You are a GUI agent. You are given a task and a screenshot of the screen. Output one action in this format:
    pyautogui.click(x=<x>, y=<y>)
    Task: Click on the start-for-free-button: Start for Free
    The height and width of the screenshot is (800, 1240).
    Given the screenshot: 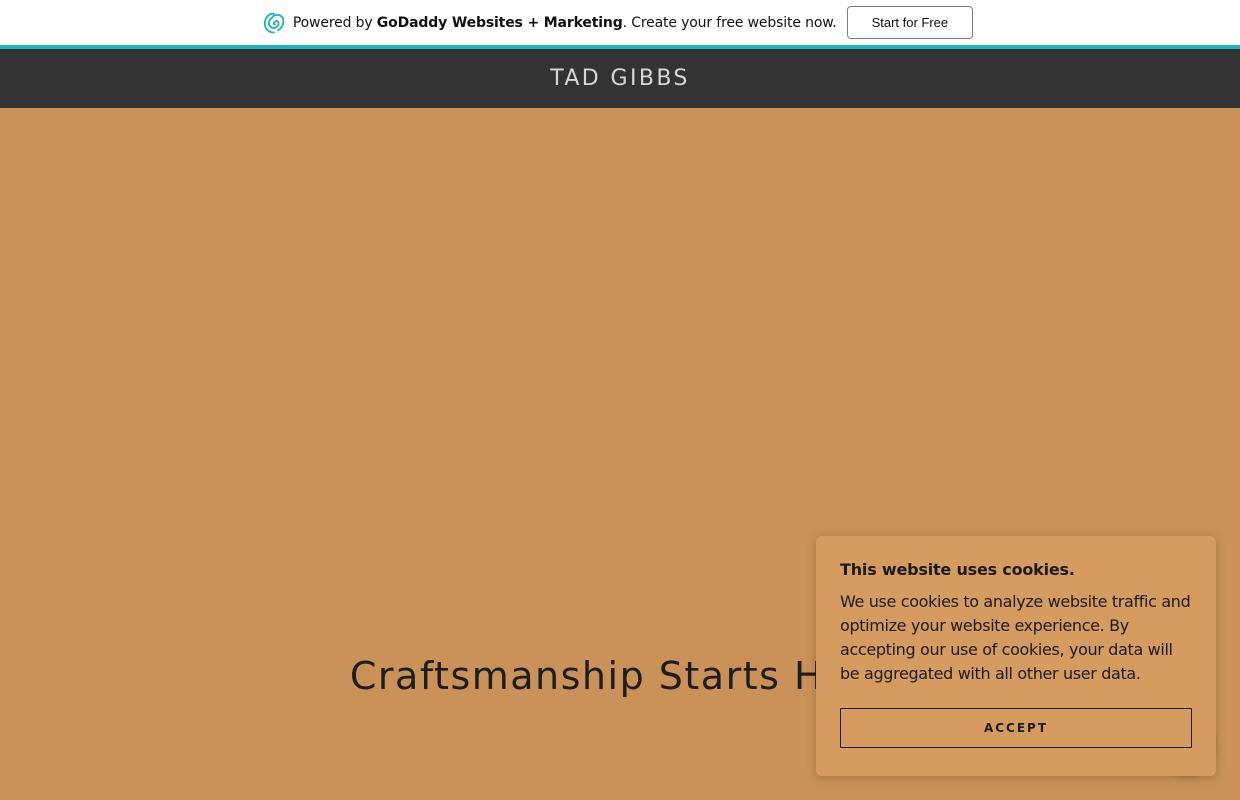 What is the action you would take?
    pyautogui.click(x=910, y=22)
    